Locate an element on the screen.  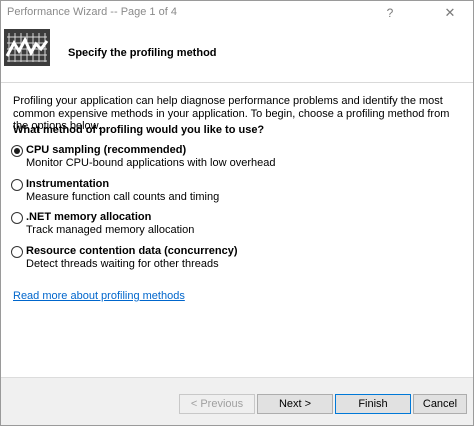
window-title: Performance Wizard -- Page 1 of 4 is located at coordinates (92, 12).